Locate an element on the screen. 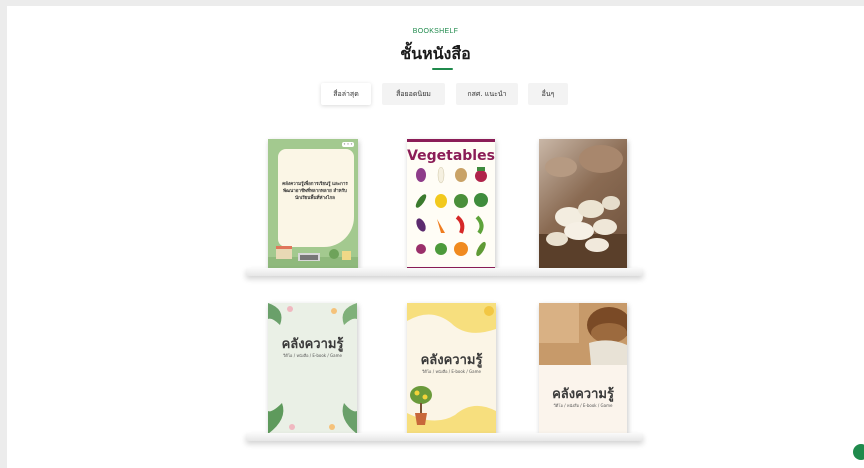 The image size is (864, 468). page-title: ชั้นหนังสือ is located at coordinates (435, 53).